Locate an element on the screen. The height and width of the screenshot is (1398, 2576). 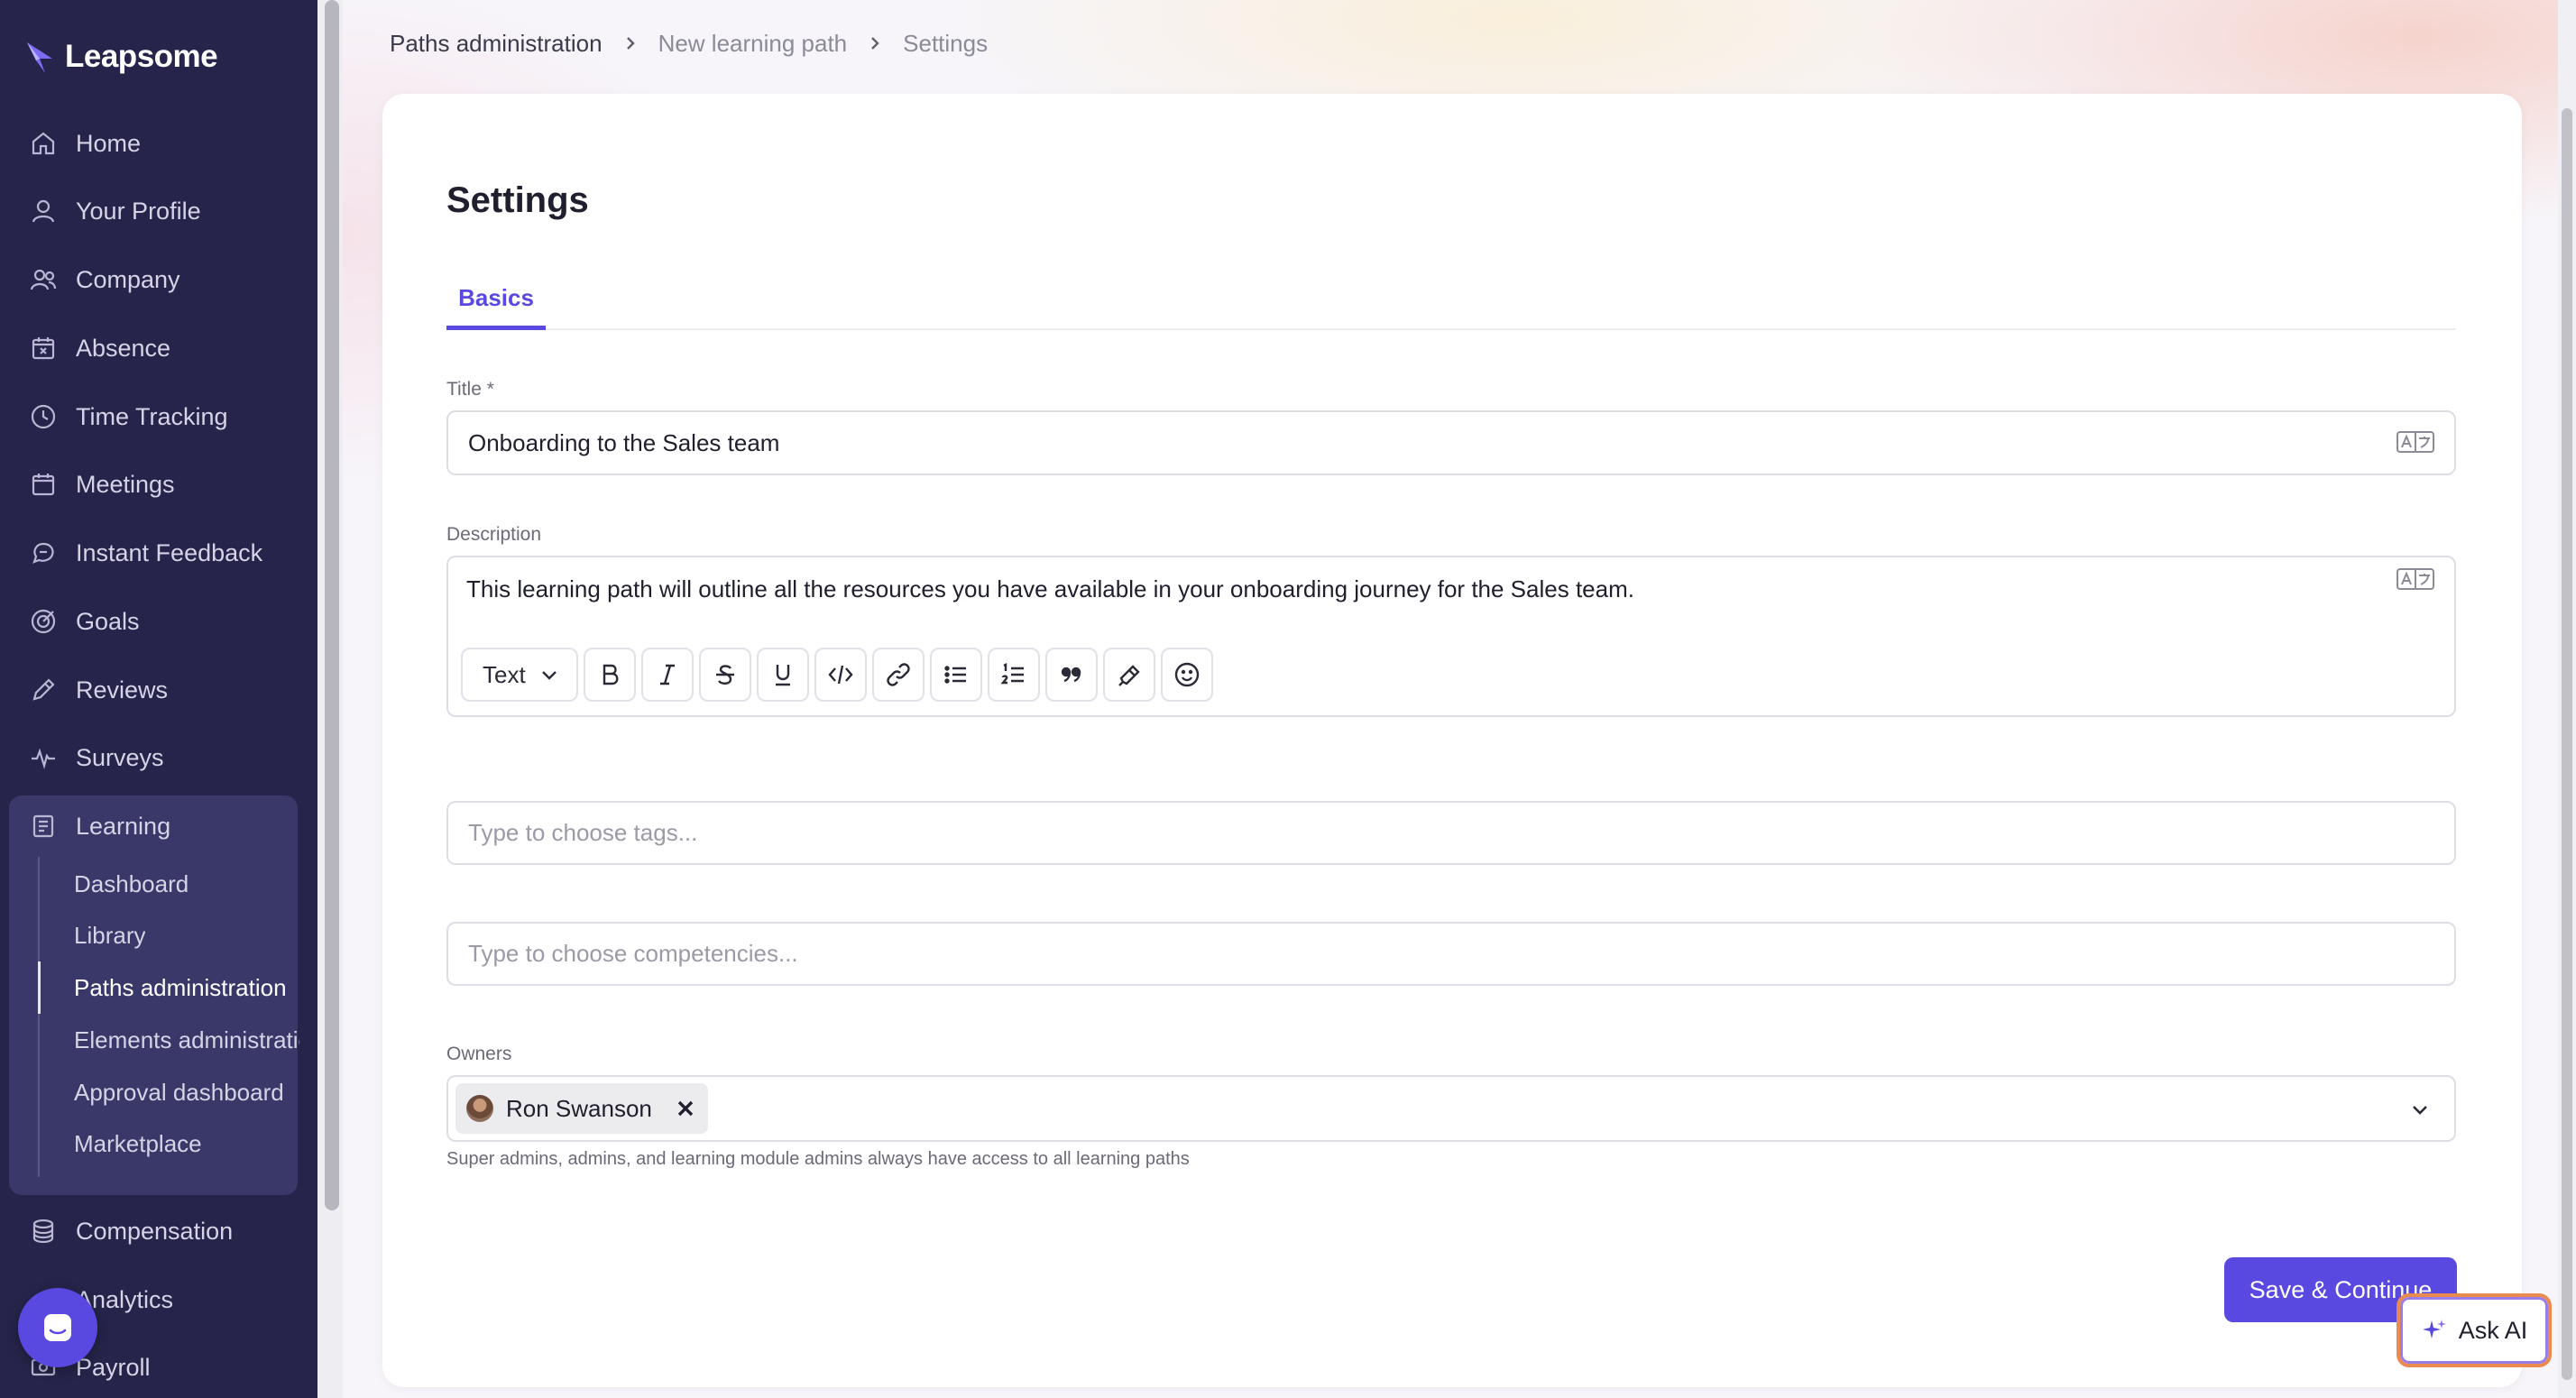
sidebar-item-label: Your Profile is located at coordinates (138, 211).